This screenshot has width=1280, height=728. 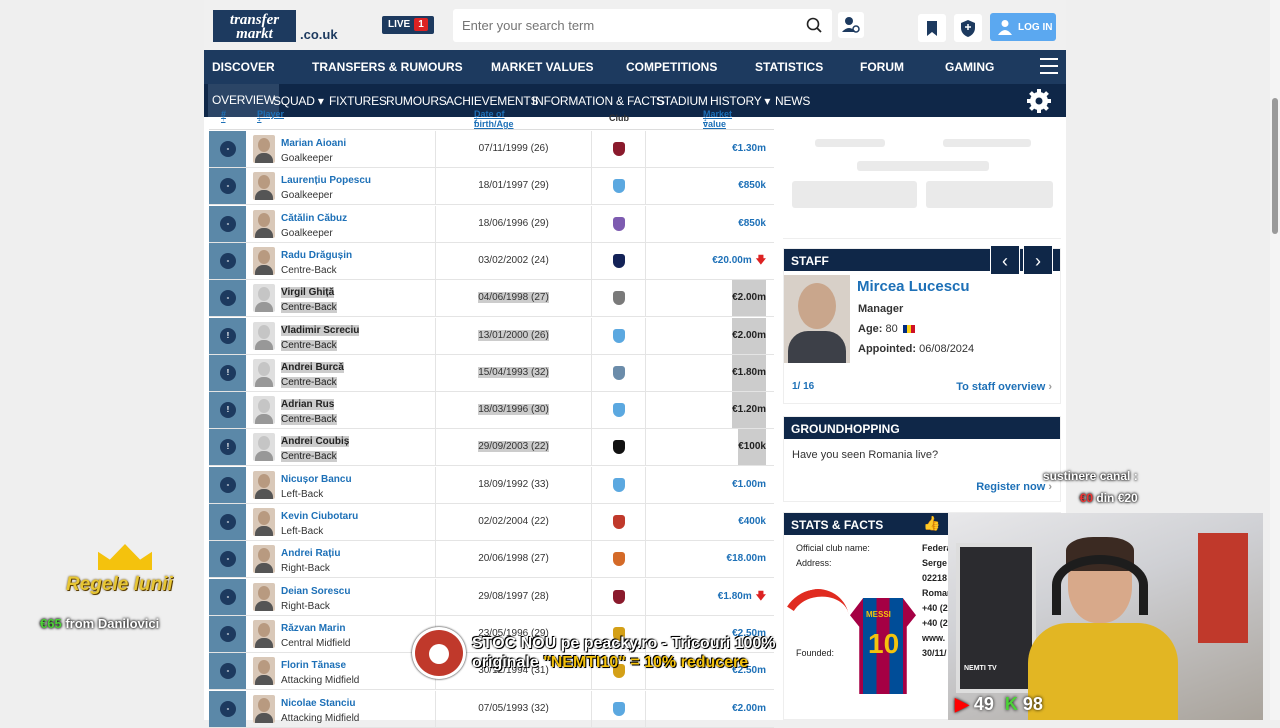 I want to click on player-name: Andrei Burcă, so click(x=312, y=367).